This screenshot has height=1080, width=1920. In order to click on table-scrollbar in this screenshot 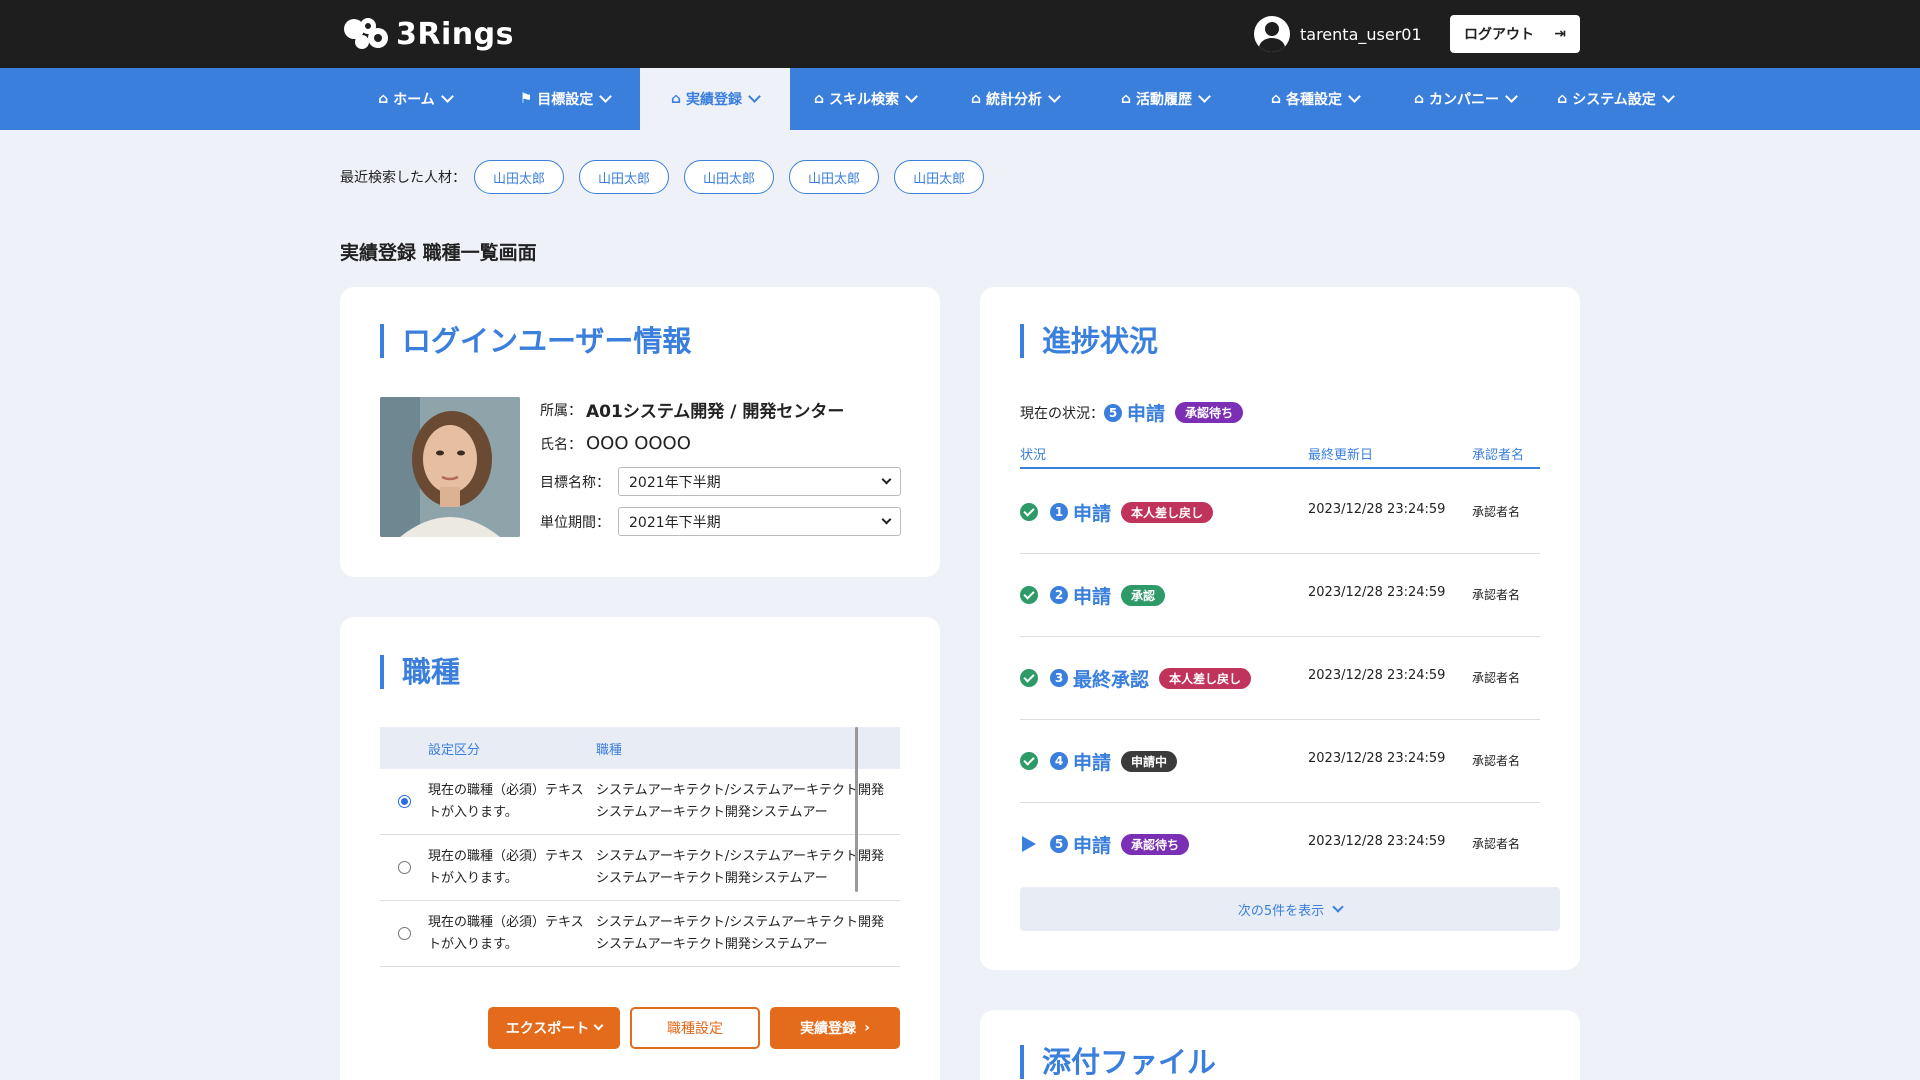, I will do `click(856, 809)`.